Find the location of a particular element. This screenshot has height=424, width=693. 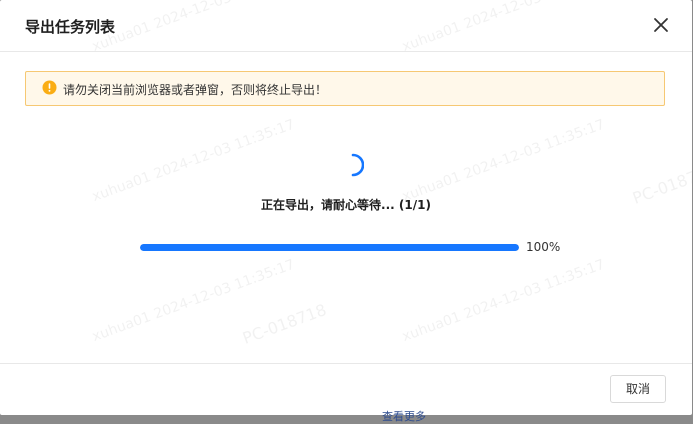

dialog-title: 导出任务列表 is located at coordinates (70, 27).